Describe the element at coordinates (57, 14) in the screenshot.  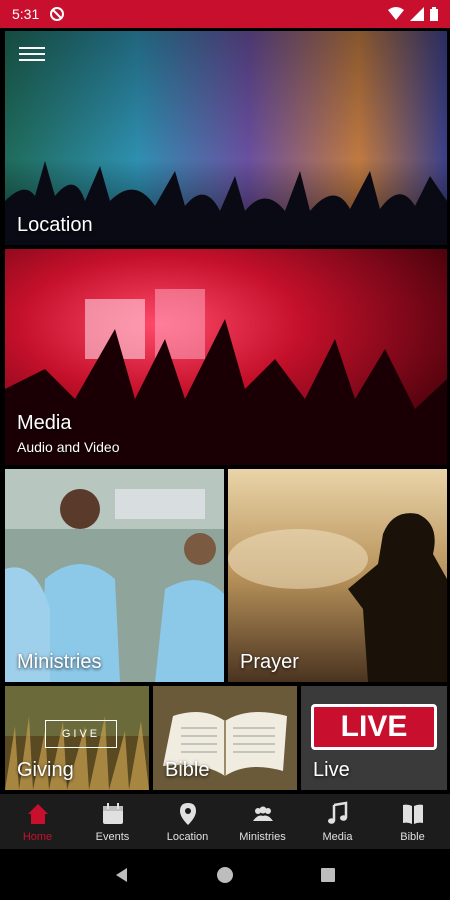
I see `do-not-disturb-icon` at that location.